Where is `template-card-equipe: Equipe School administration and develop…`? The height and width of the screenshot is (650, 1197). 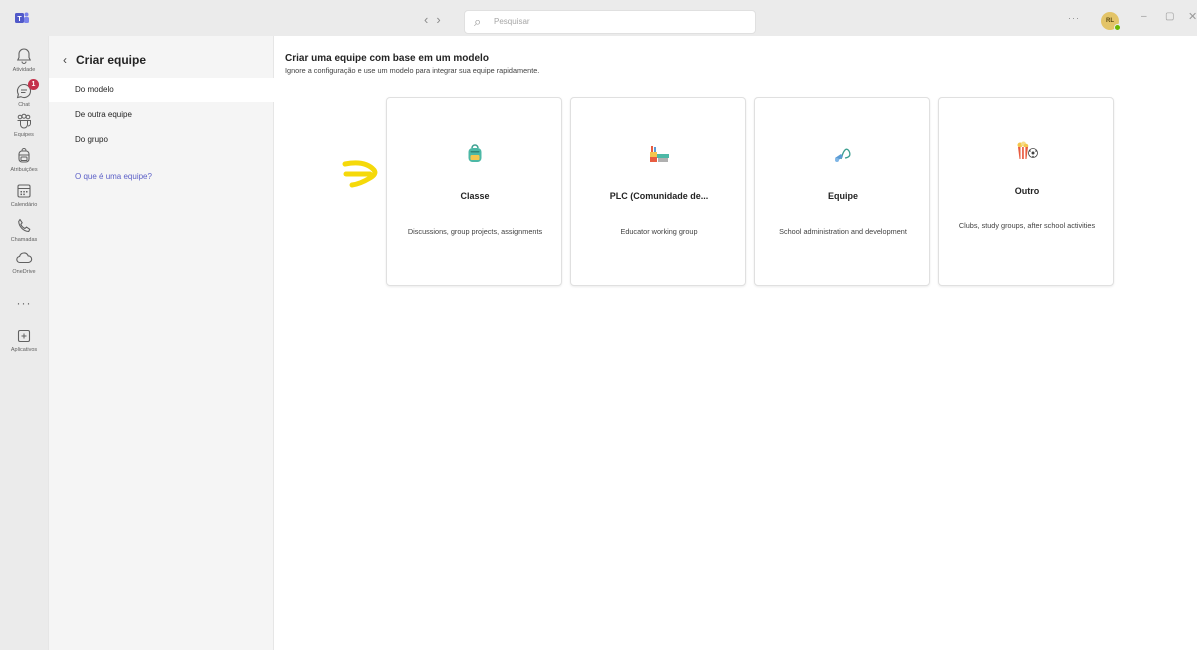
template-card-equipe: Equipe School administration and develop… is located at coordinates (842, 191).